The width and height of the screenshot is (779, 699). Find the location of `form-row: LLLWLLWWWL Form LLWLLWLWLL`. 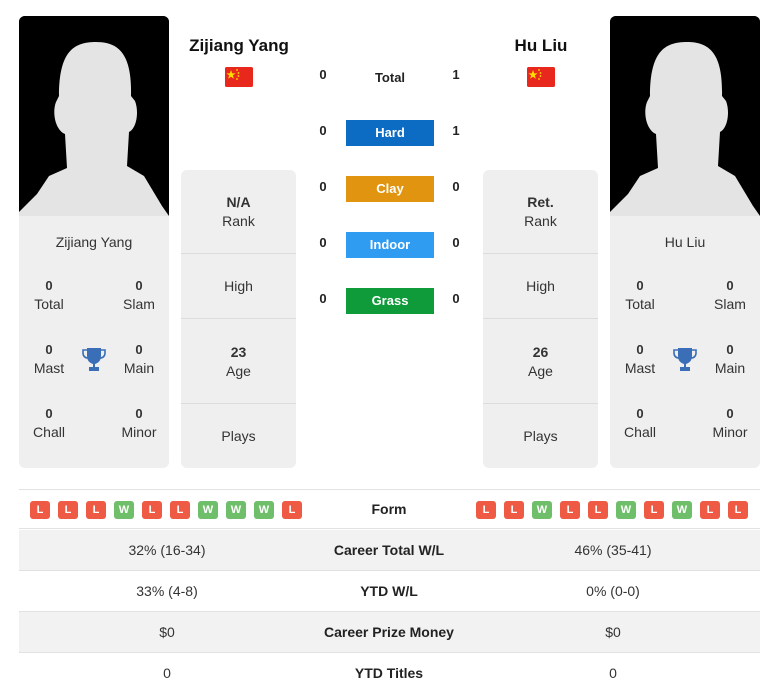

form-row: LLLWLLWWWL Form LLWLLWLWLL is located at coordinates (389, 509).